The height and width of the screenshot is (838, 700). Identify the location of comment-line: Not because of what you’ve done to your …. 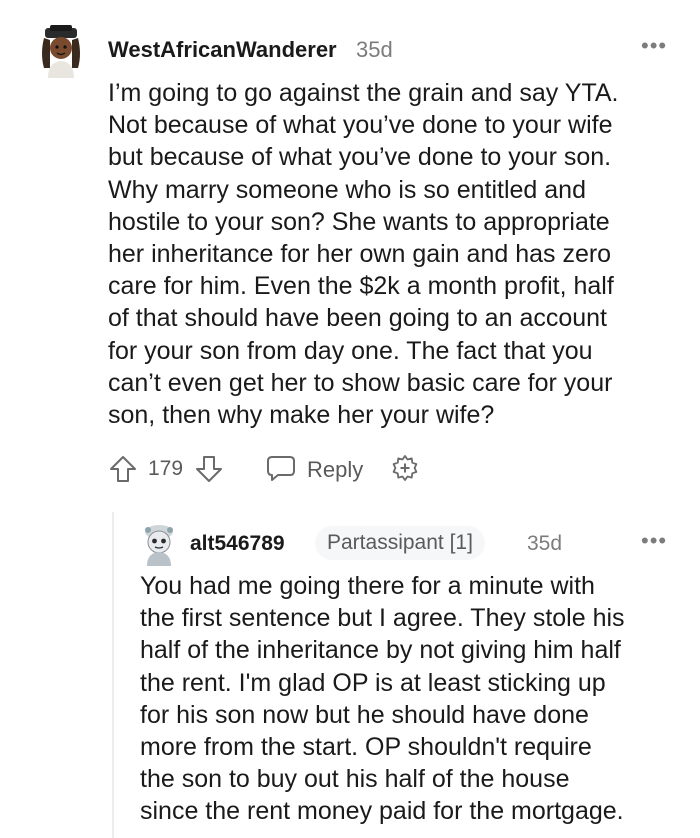
(360, 125).